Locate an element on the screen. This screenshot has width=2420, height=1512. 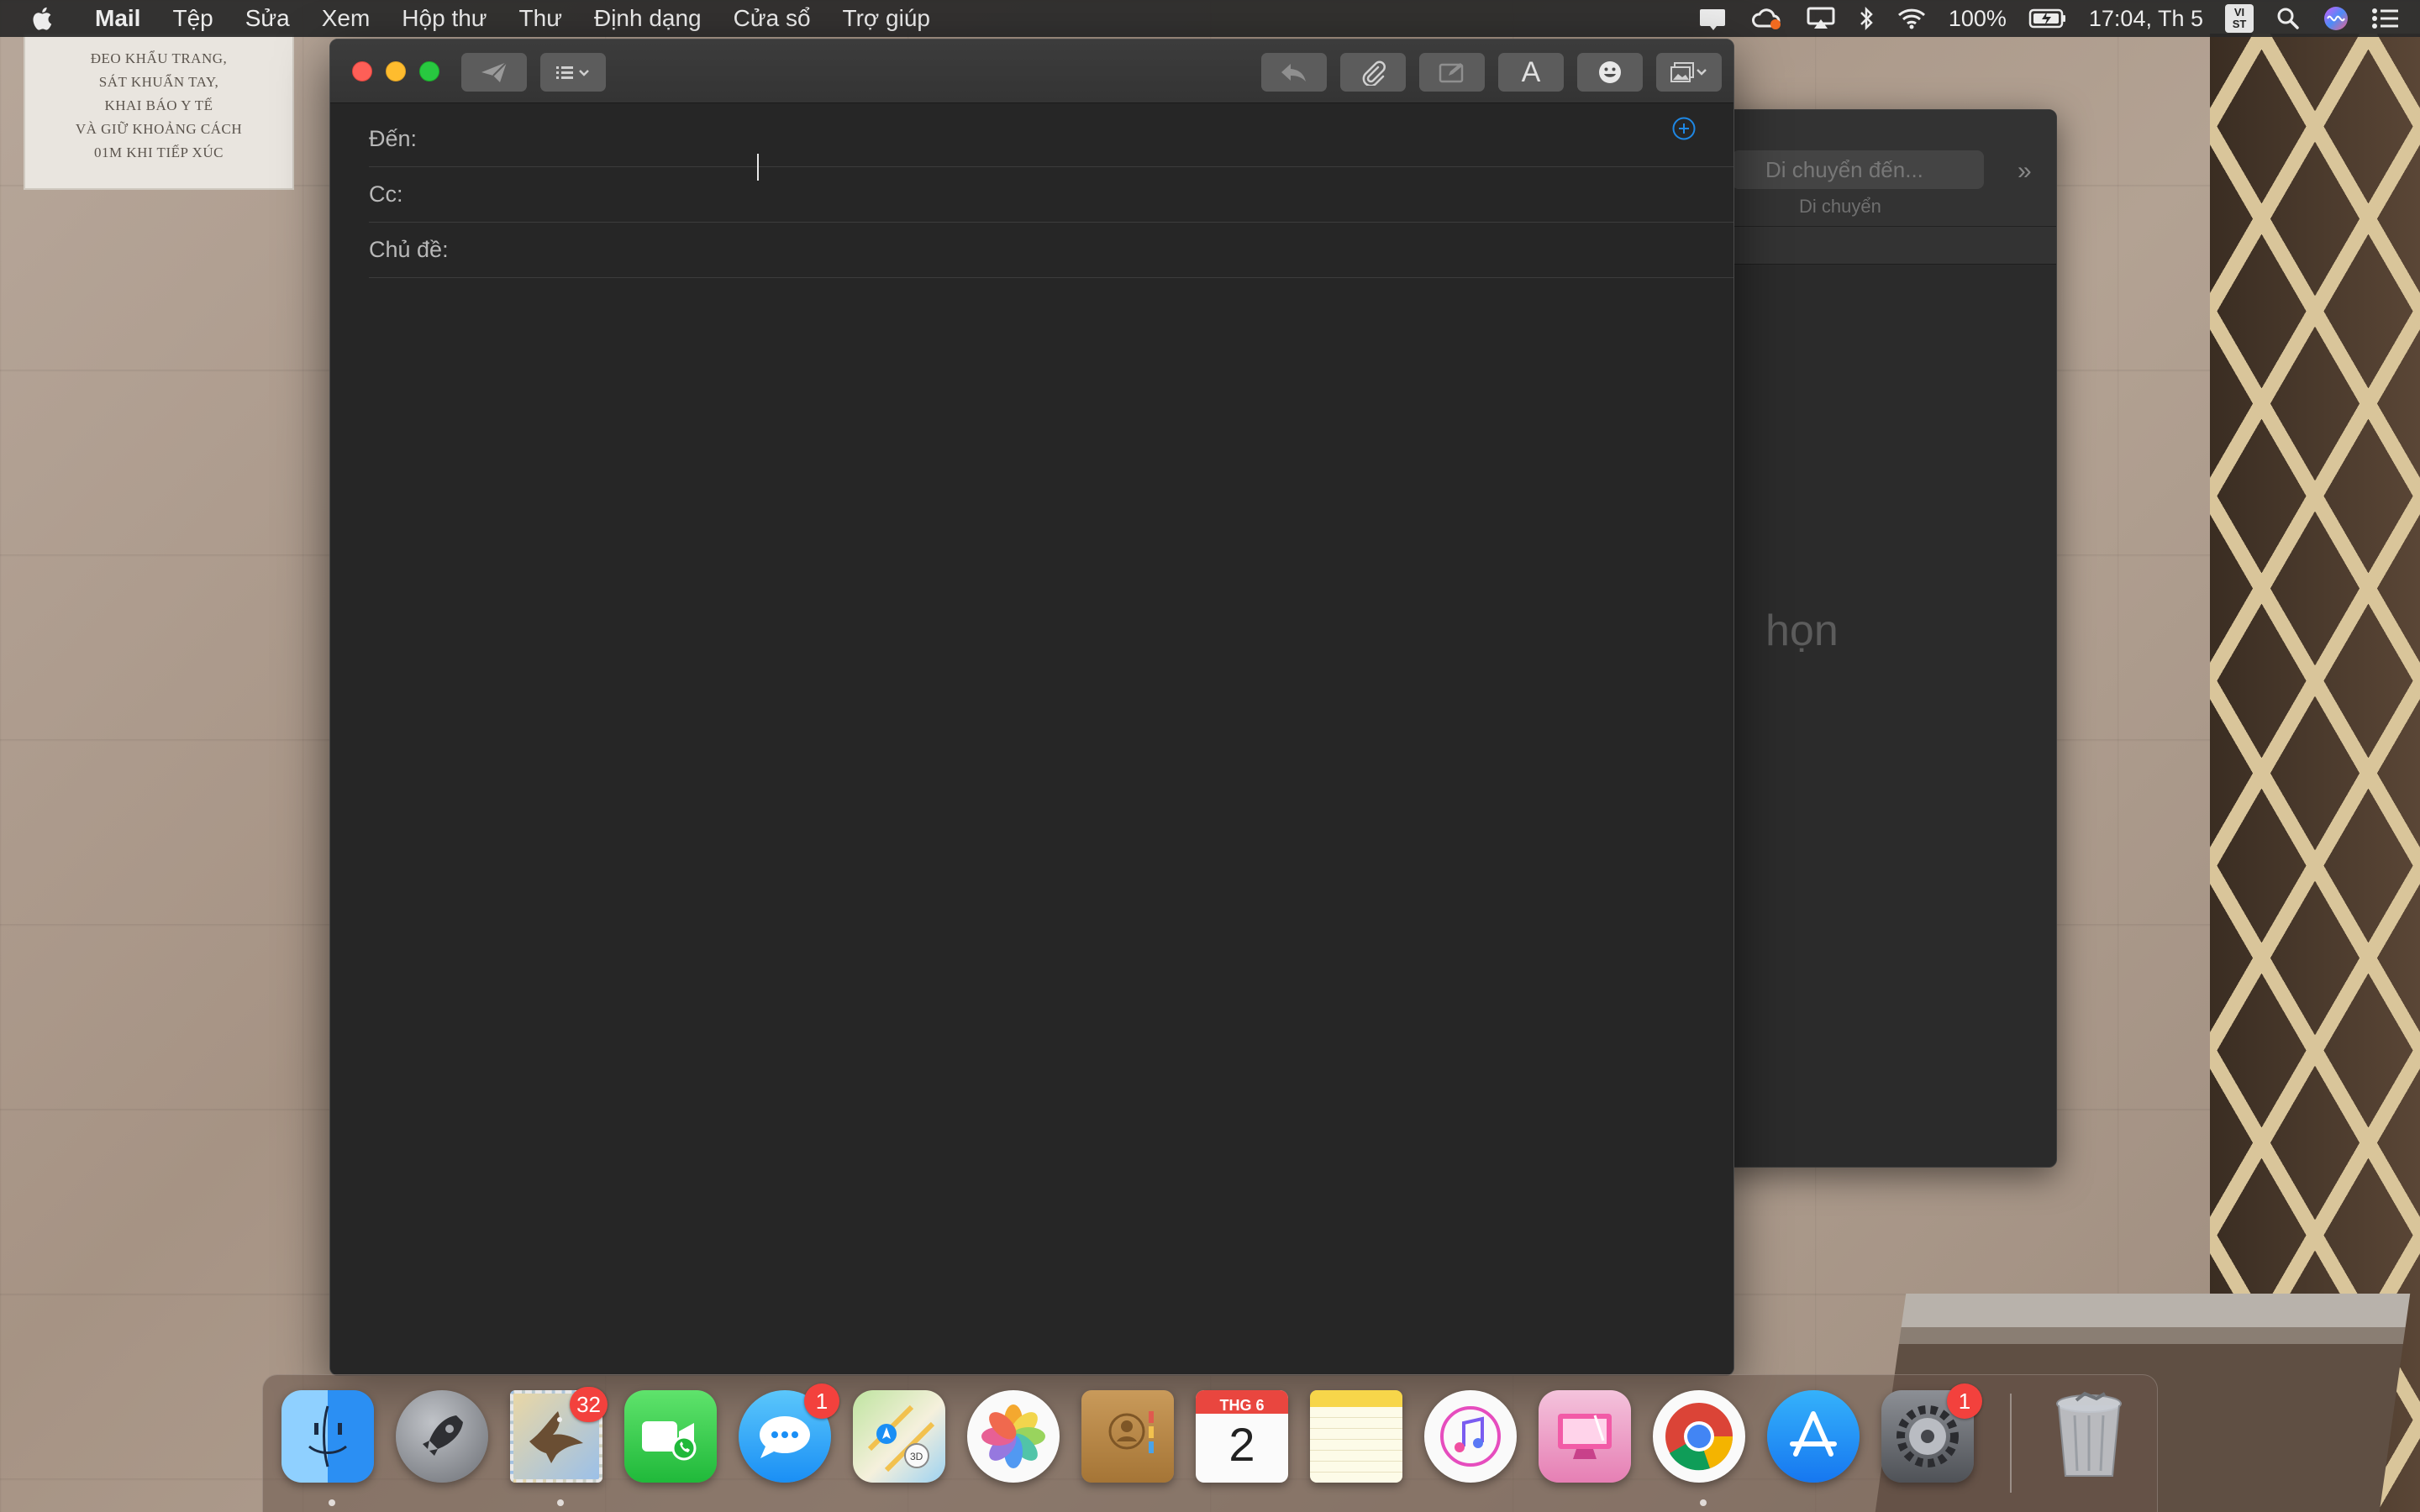
status-area: 100% 17:04, Th 5 VI ST is located at coordinates (2049, 18).